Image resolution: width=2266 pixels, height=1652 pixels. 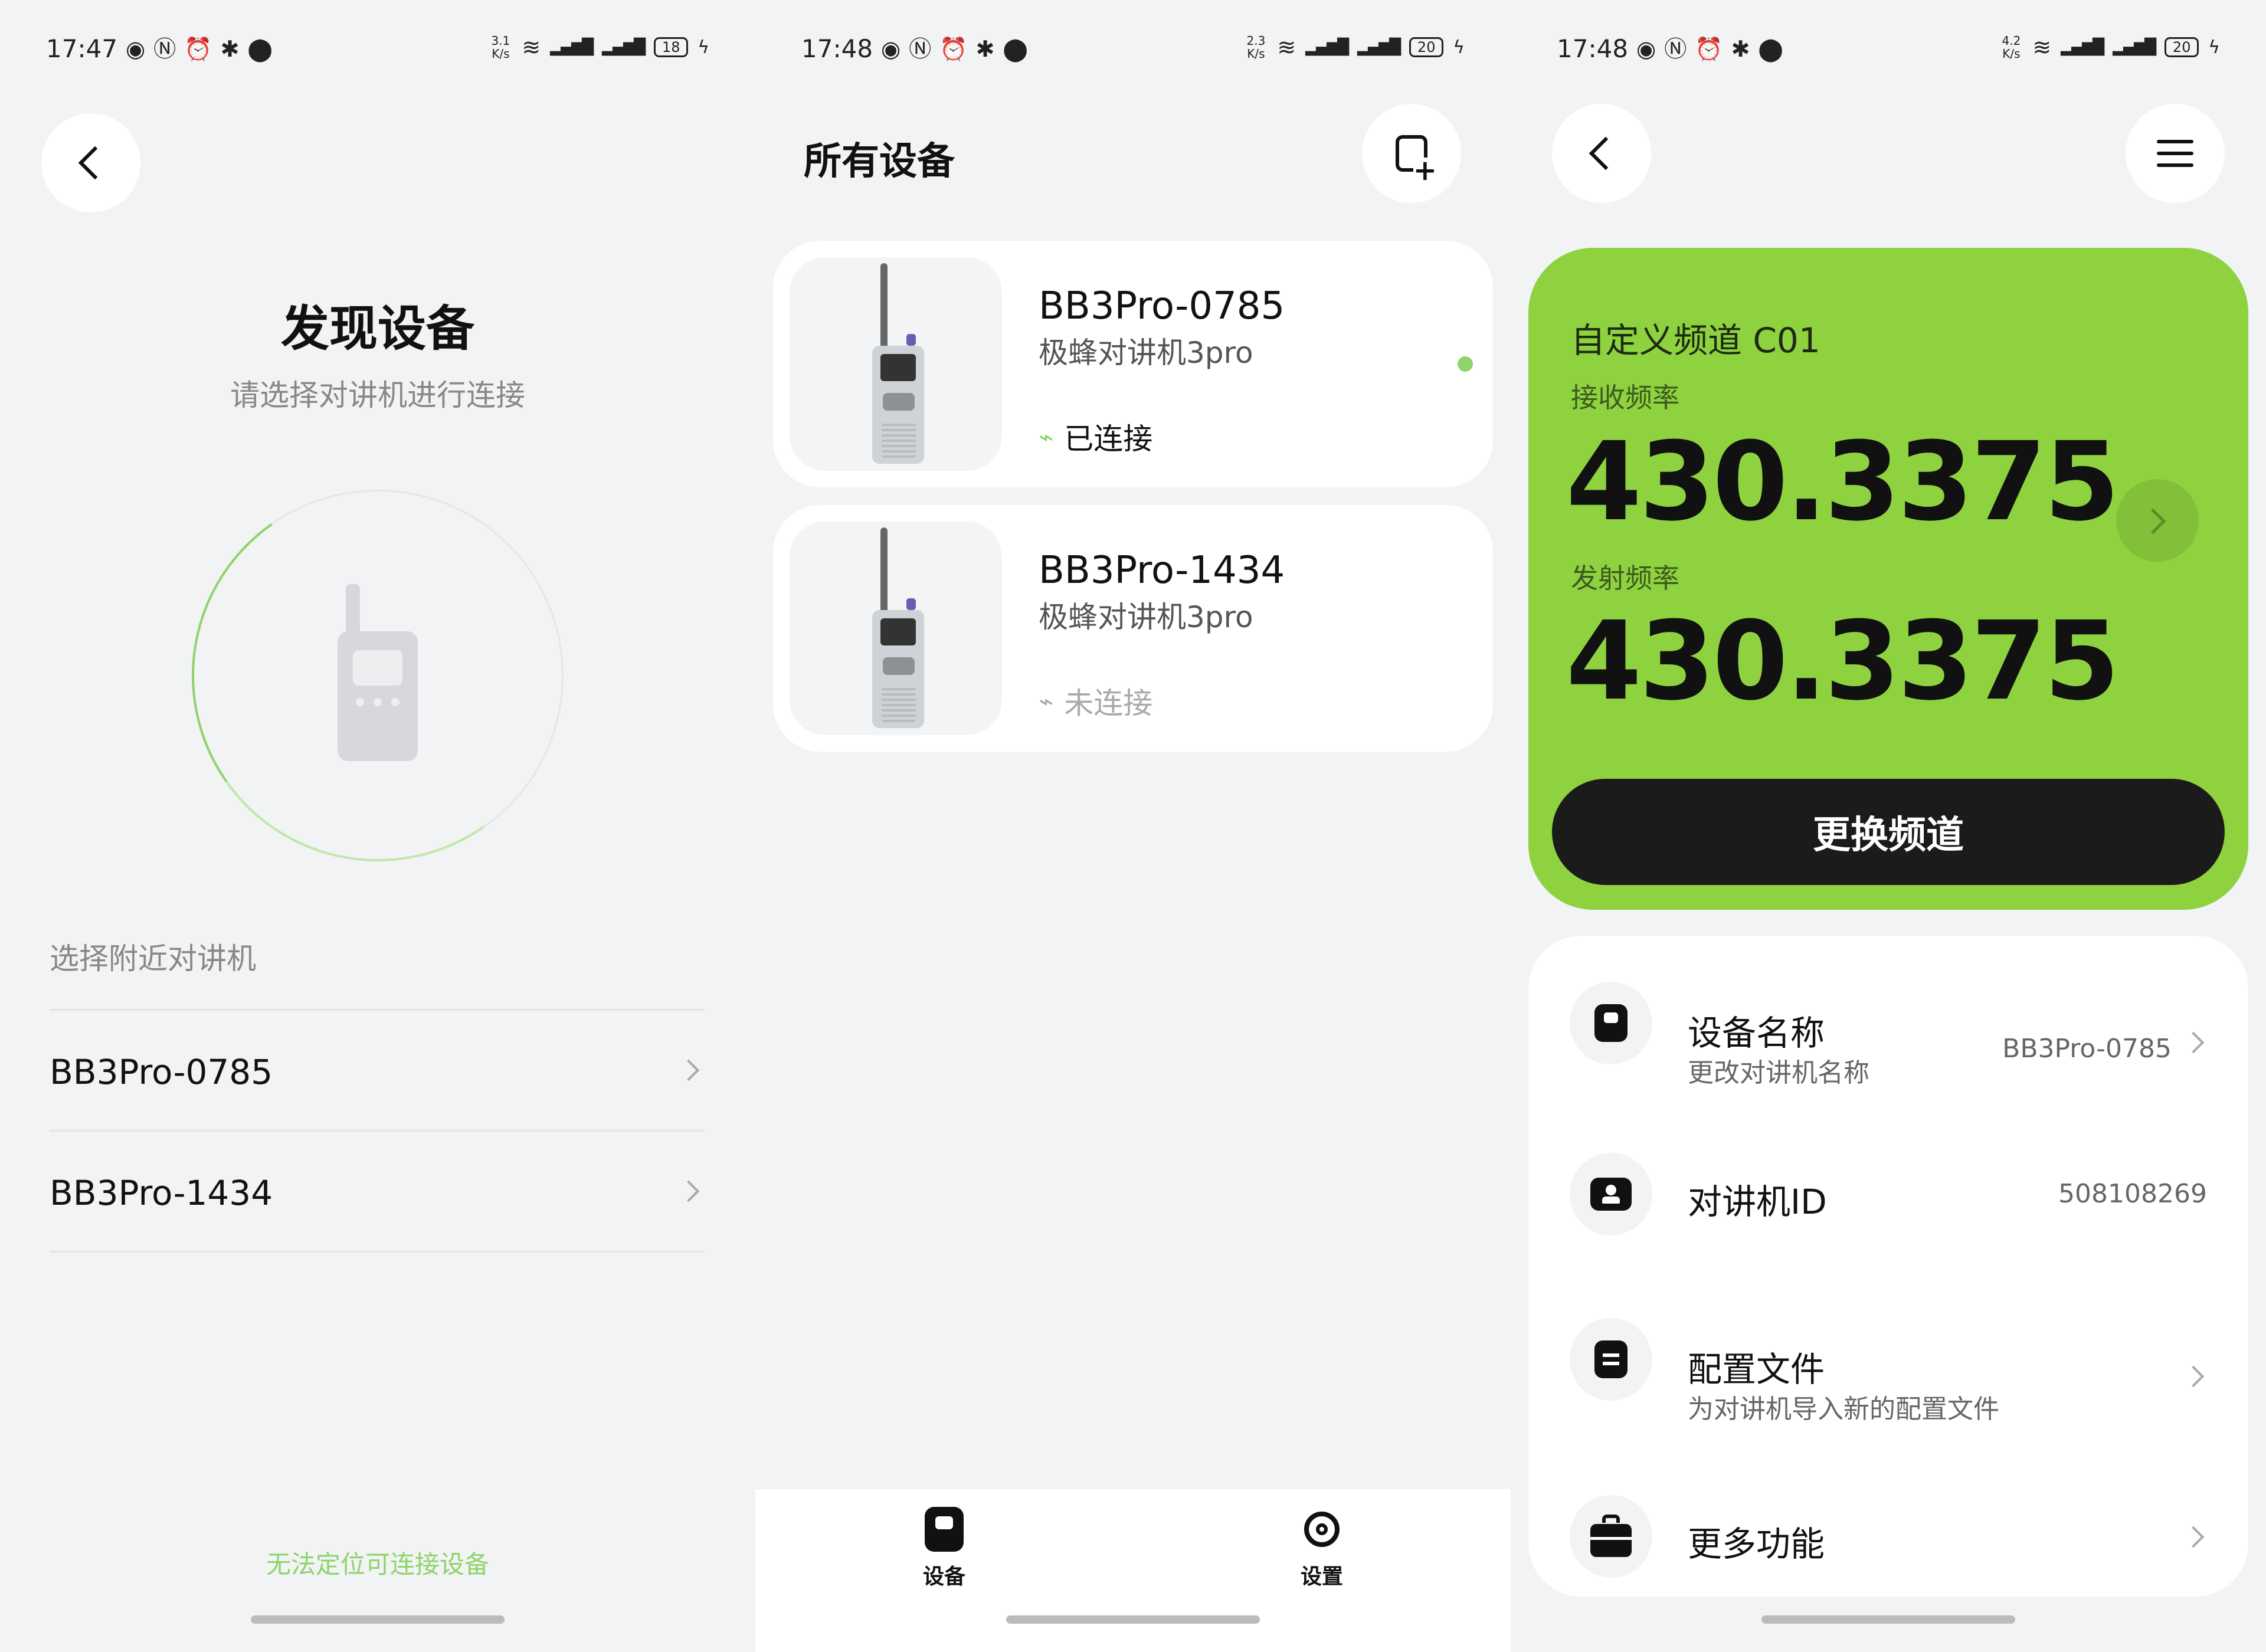 I want to click on connection-status: ⌁ 未连接, so click(x=1095, y=701).